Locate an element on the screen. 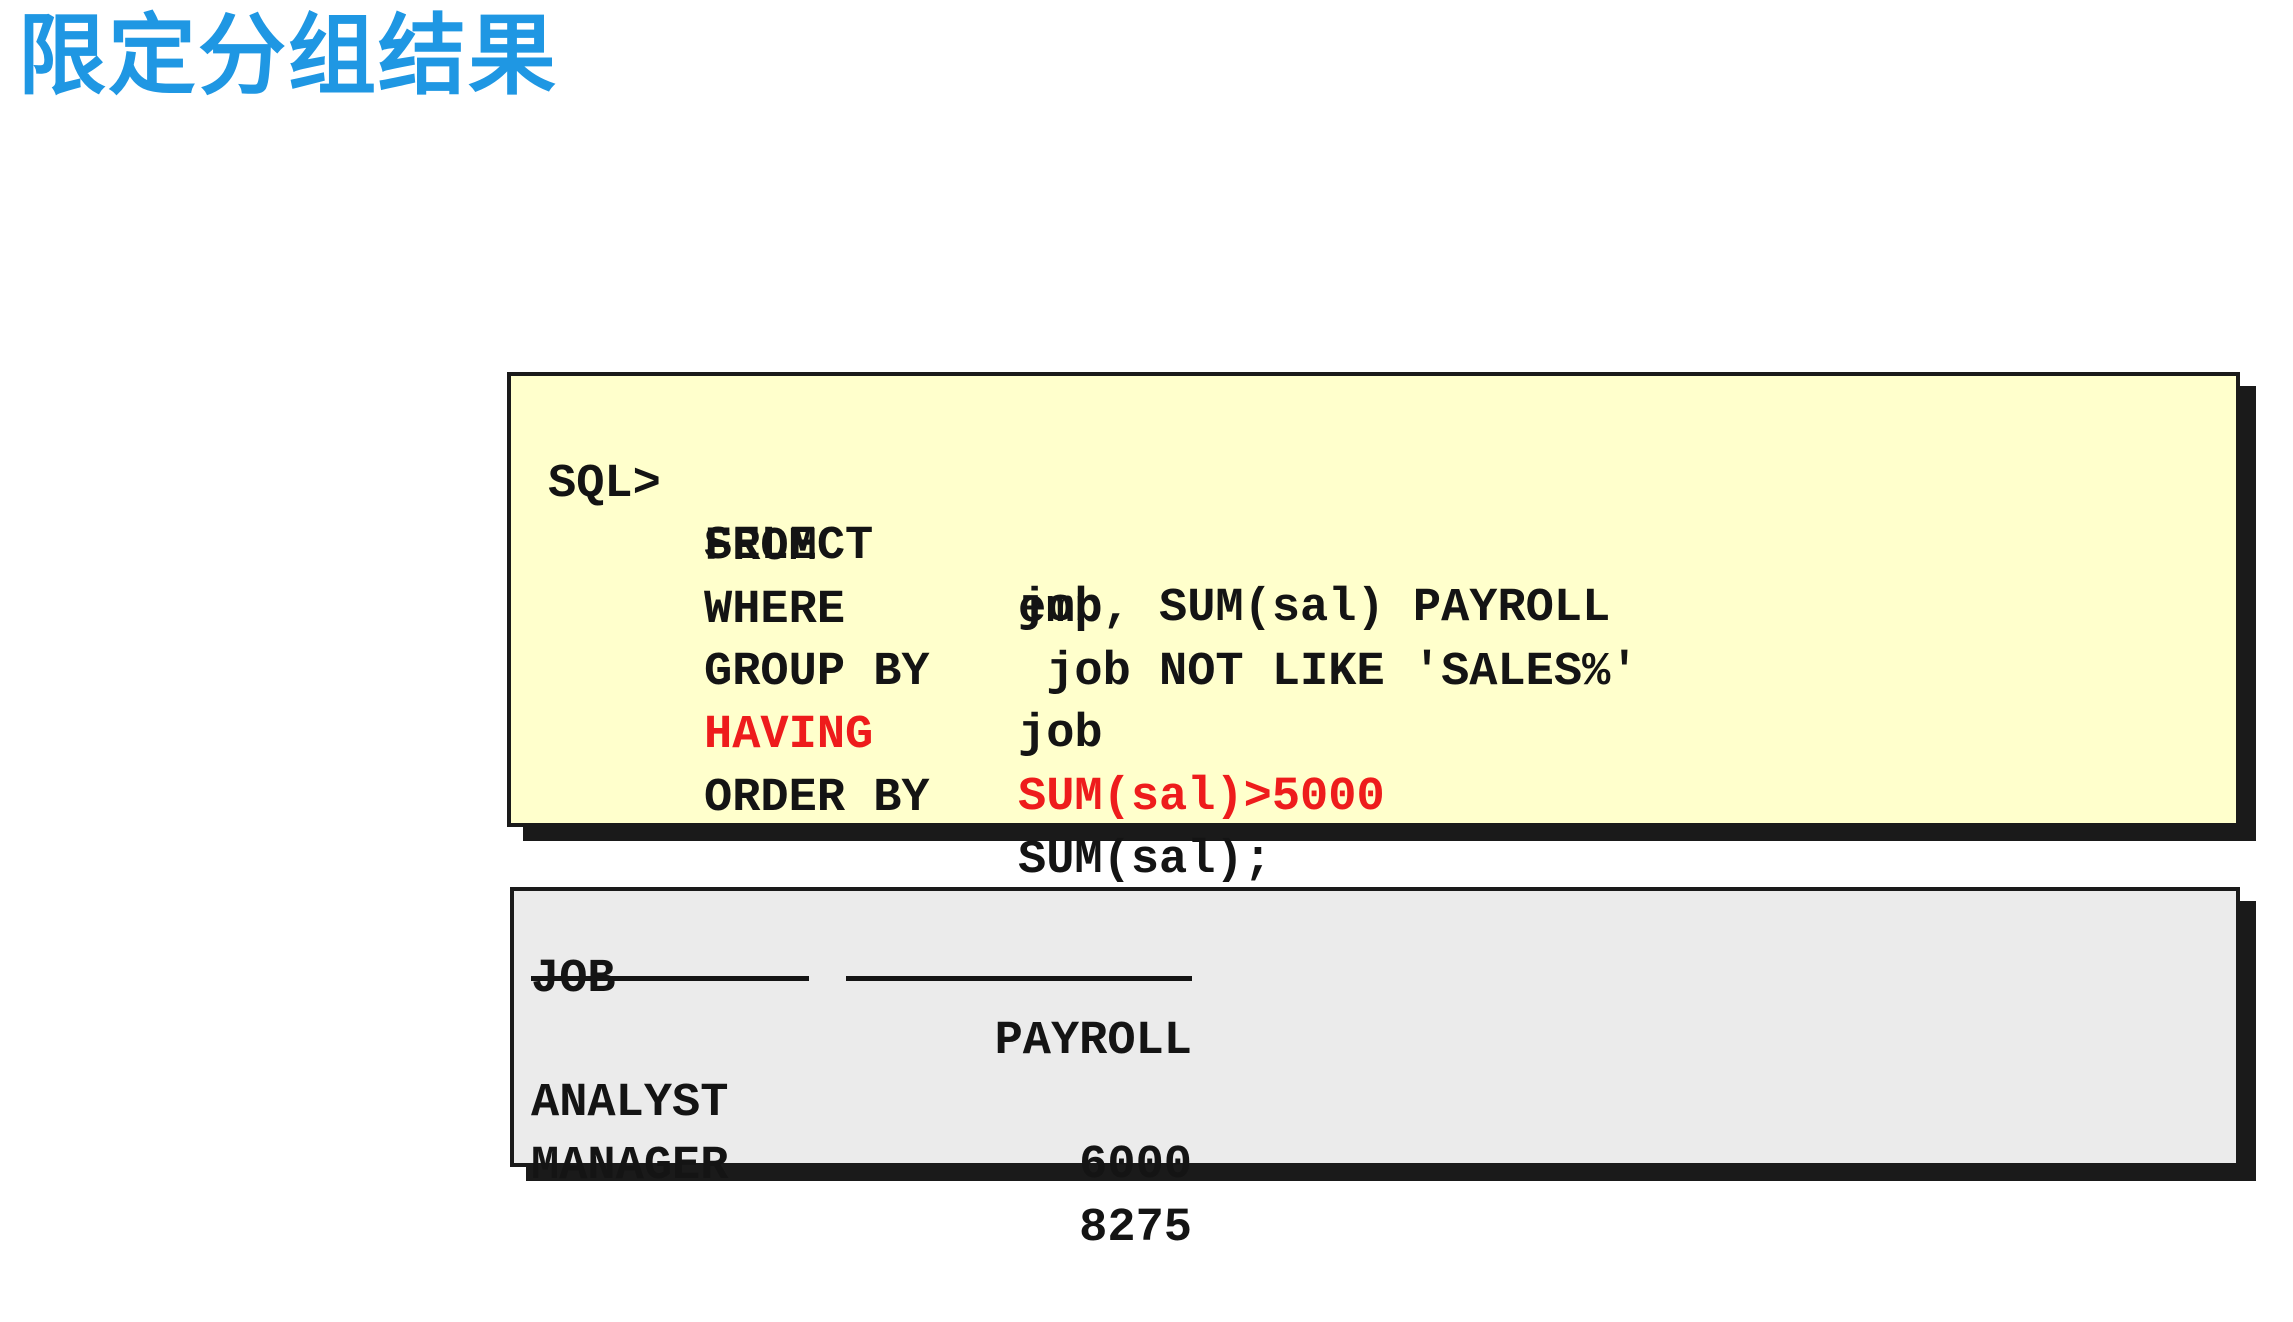 This screenshot has height=1322, width=2293. sql-line-group-by: GROUP BY job is located at coordinates (807, 670).